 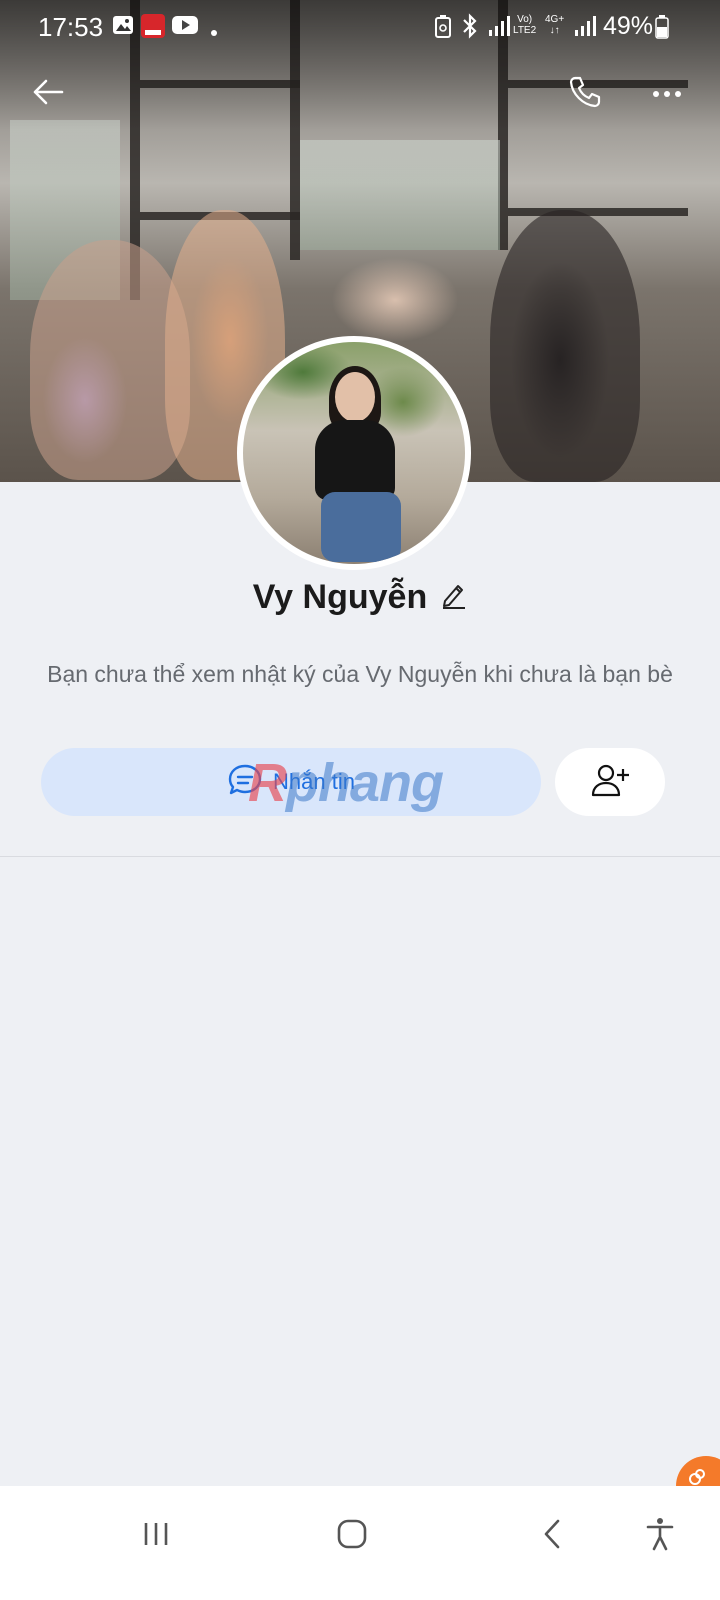 I want to click on profile-name-row: Vy Nguyễn, so click(x=360, y=597).